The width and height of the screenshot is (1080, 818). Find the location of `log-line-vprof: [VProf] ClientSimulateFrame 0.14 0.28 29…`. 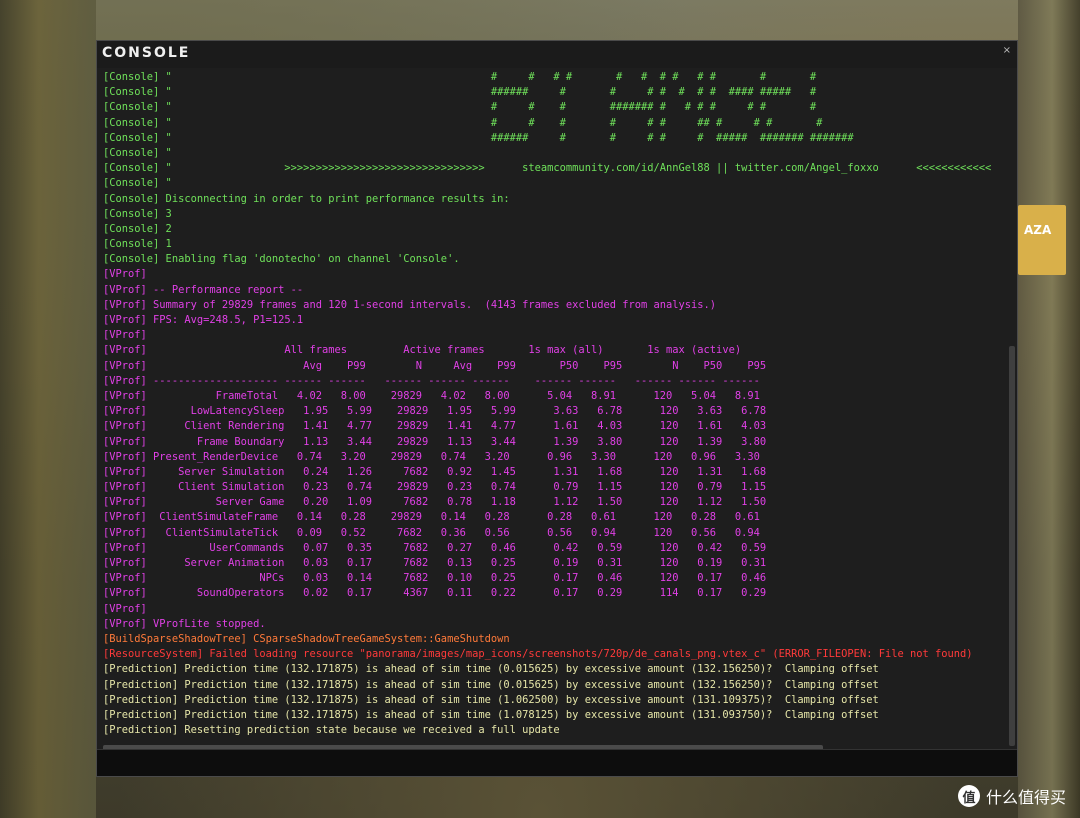

log-line-vprof: [VProf] ClientSimulateFrame 0.14 0.28 29… is located at coordinates (431, 517).